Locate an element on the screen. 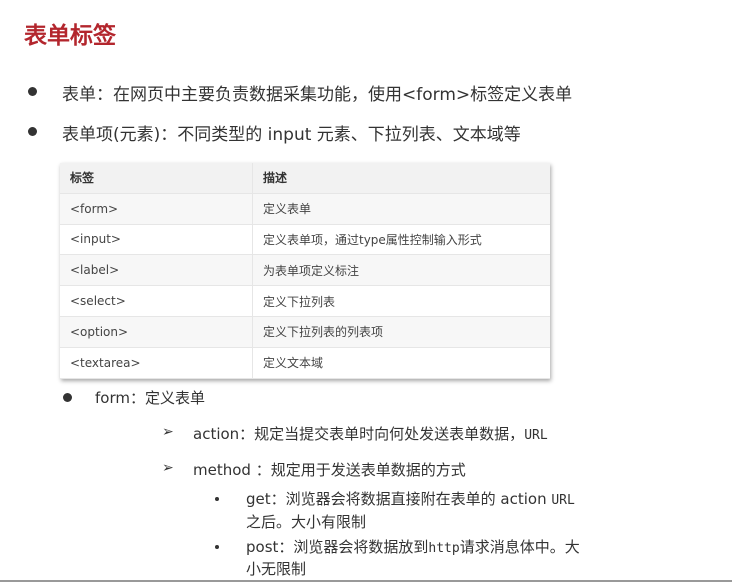 This screenshot has width=732, height=583. get-line2: 之后。大小有限制 is located at coordinates (306, 522).